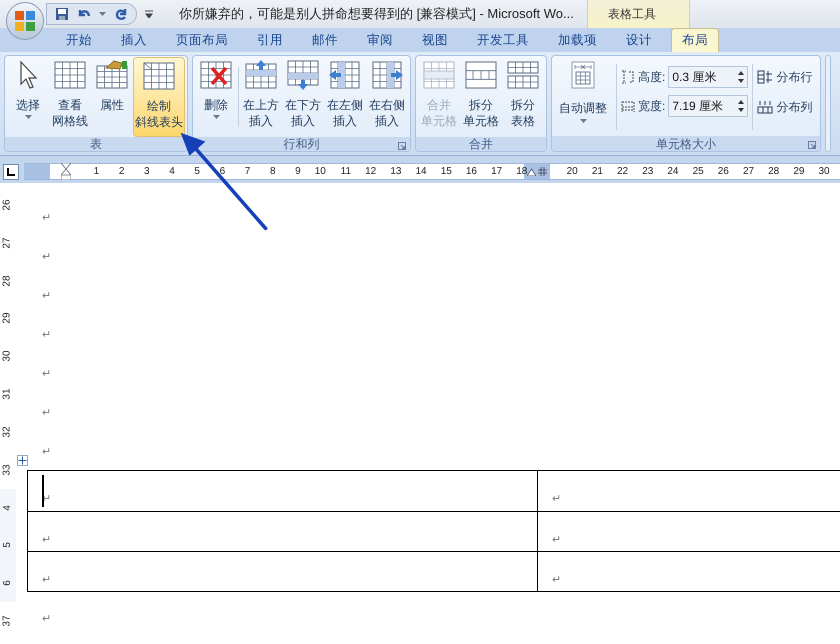  I want to click on ribbon-button: 删除, so click(216, 97).